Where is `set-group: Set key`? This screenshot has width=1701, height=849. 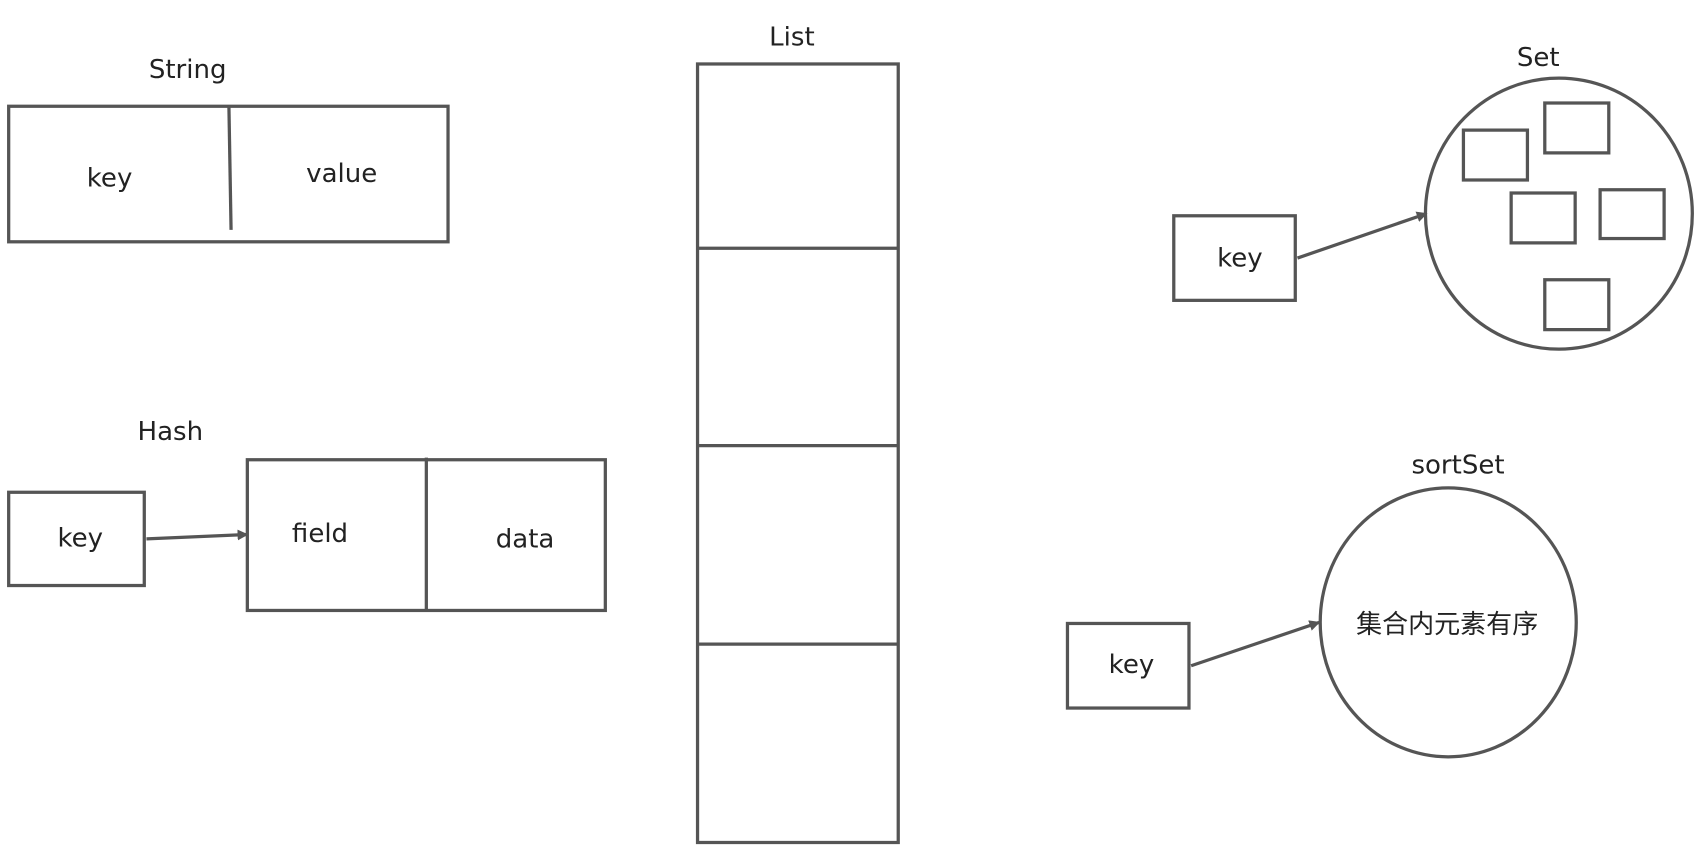
set-group: Set key is located at coordinates (1433, 197).